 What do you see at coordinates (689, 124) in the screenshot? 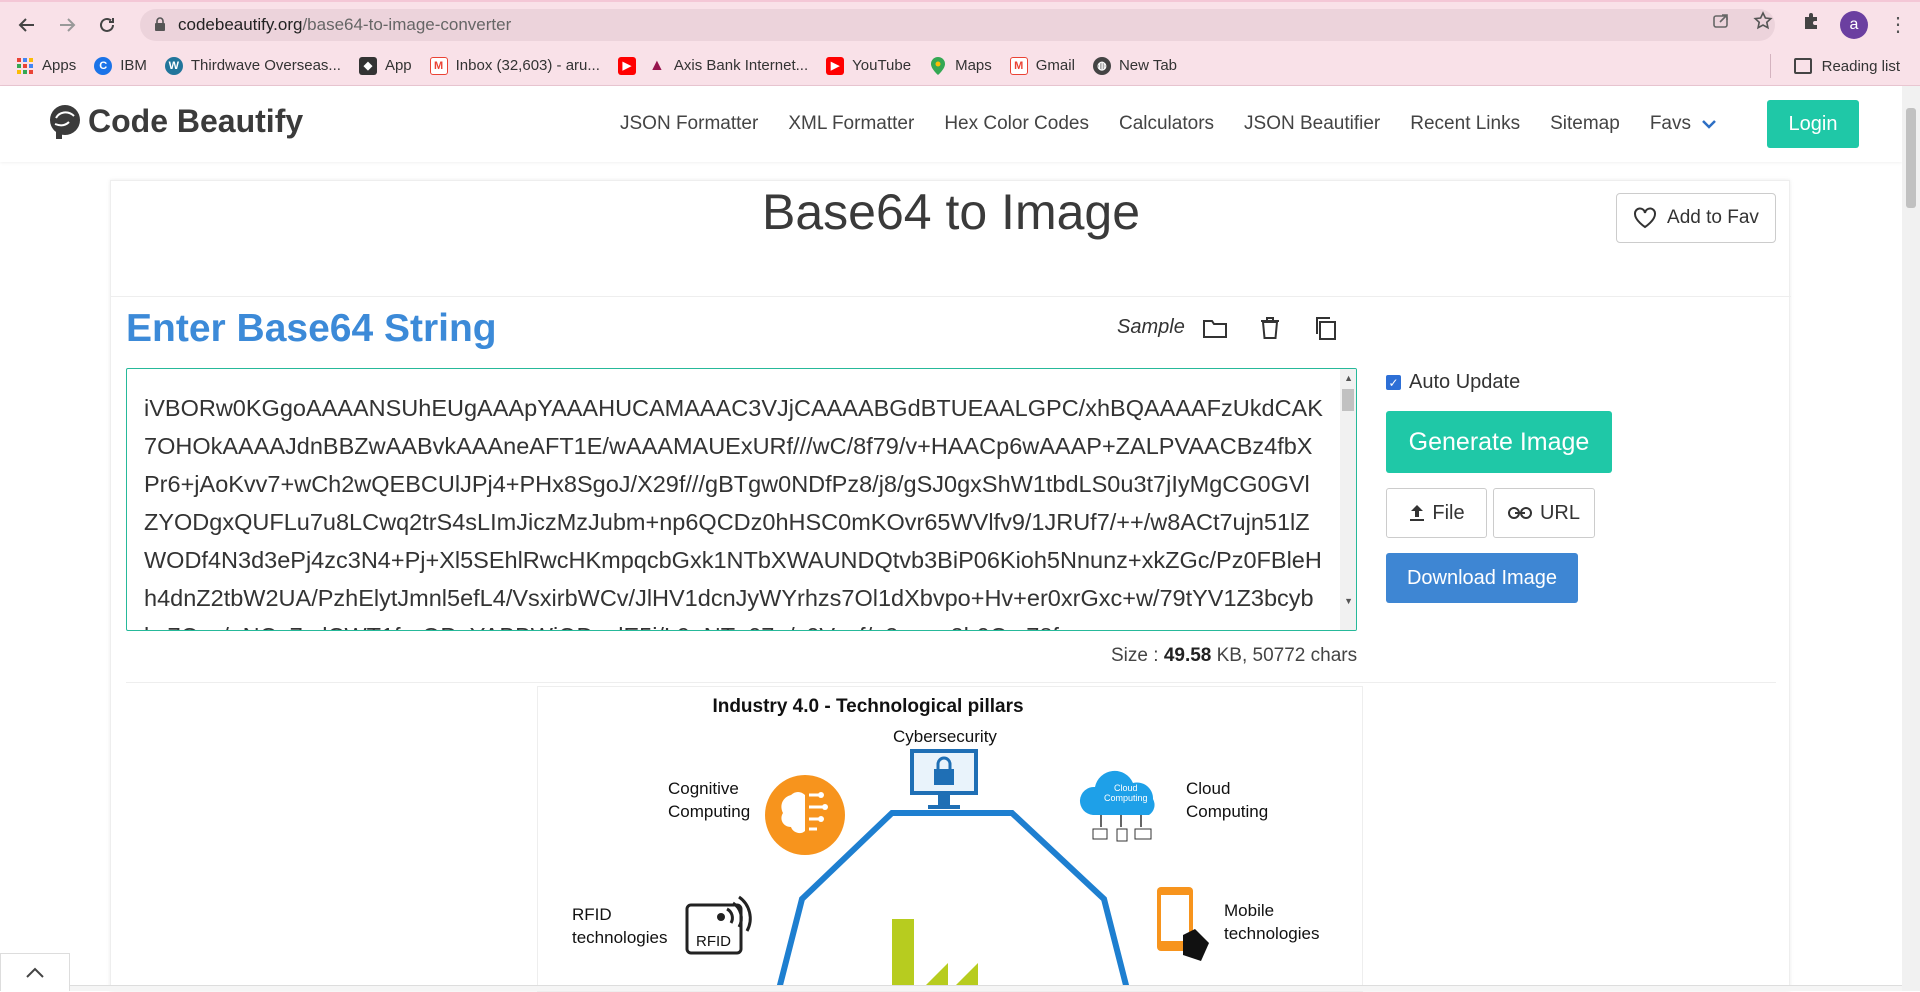
I see `nav-json-formatter: JSON Formatter` at bounding box center [689, 124].